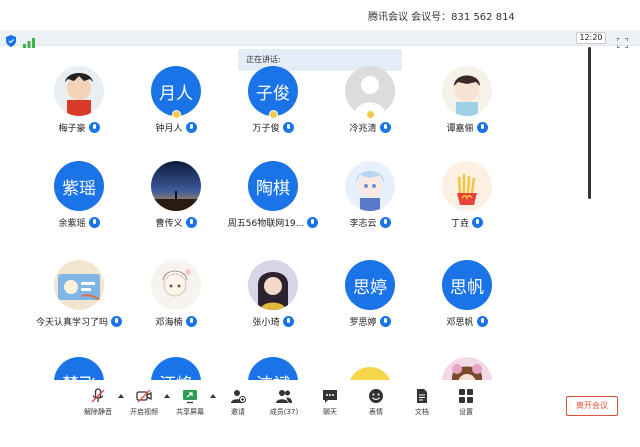 This screenshot has width=640, height=447. What do you see at coordinates (71, 323) in the screenshot?
I see `participant-name-text: 今天认真学习了吗` at bounding box center [71, 323].